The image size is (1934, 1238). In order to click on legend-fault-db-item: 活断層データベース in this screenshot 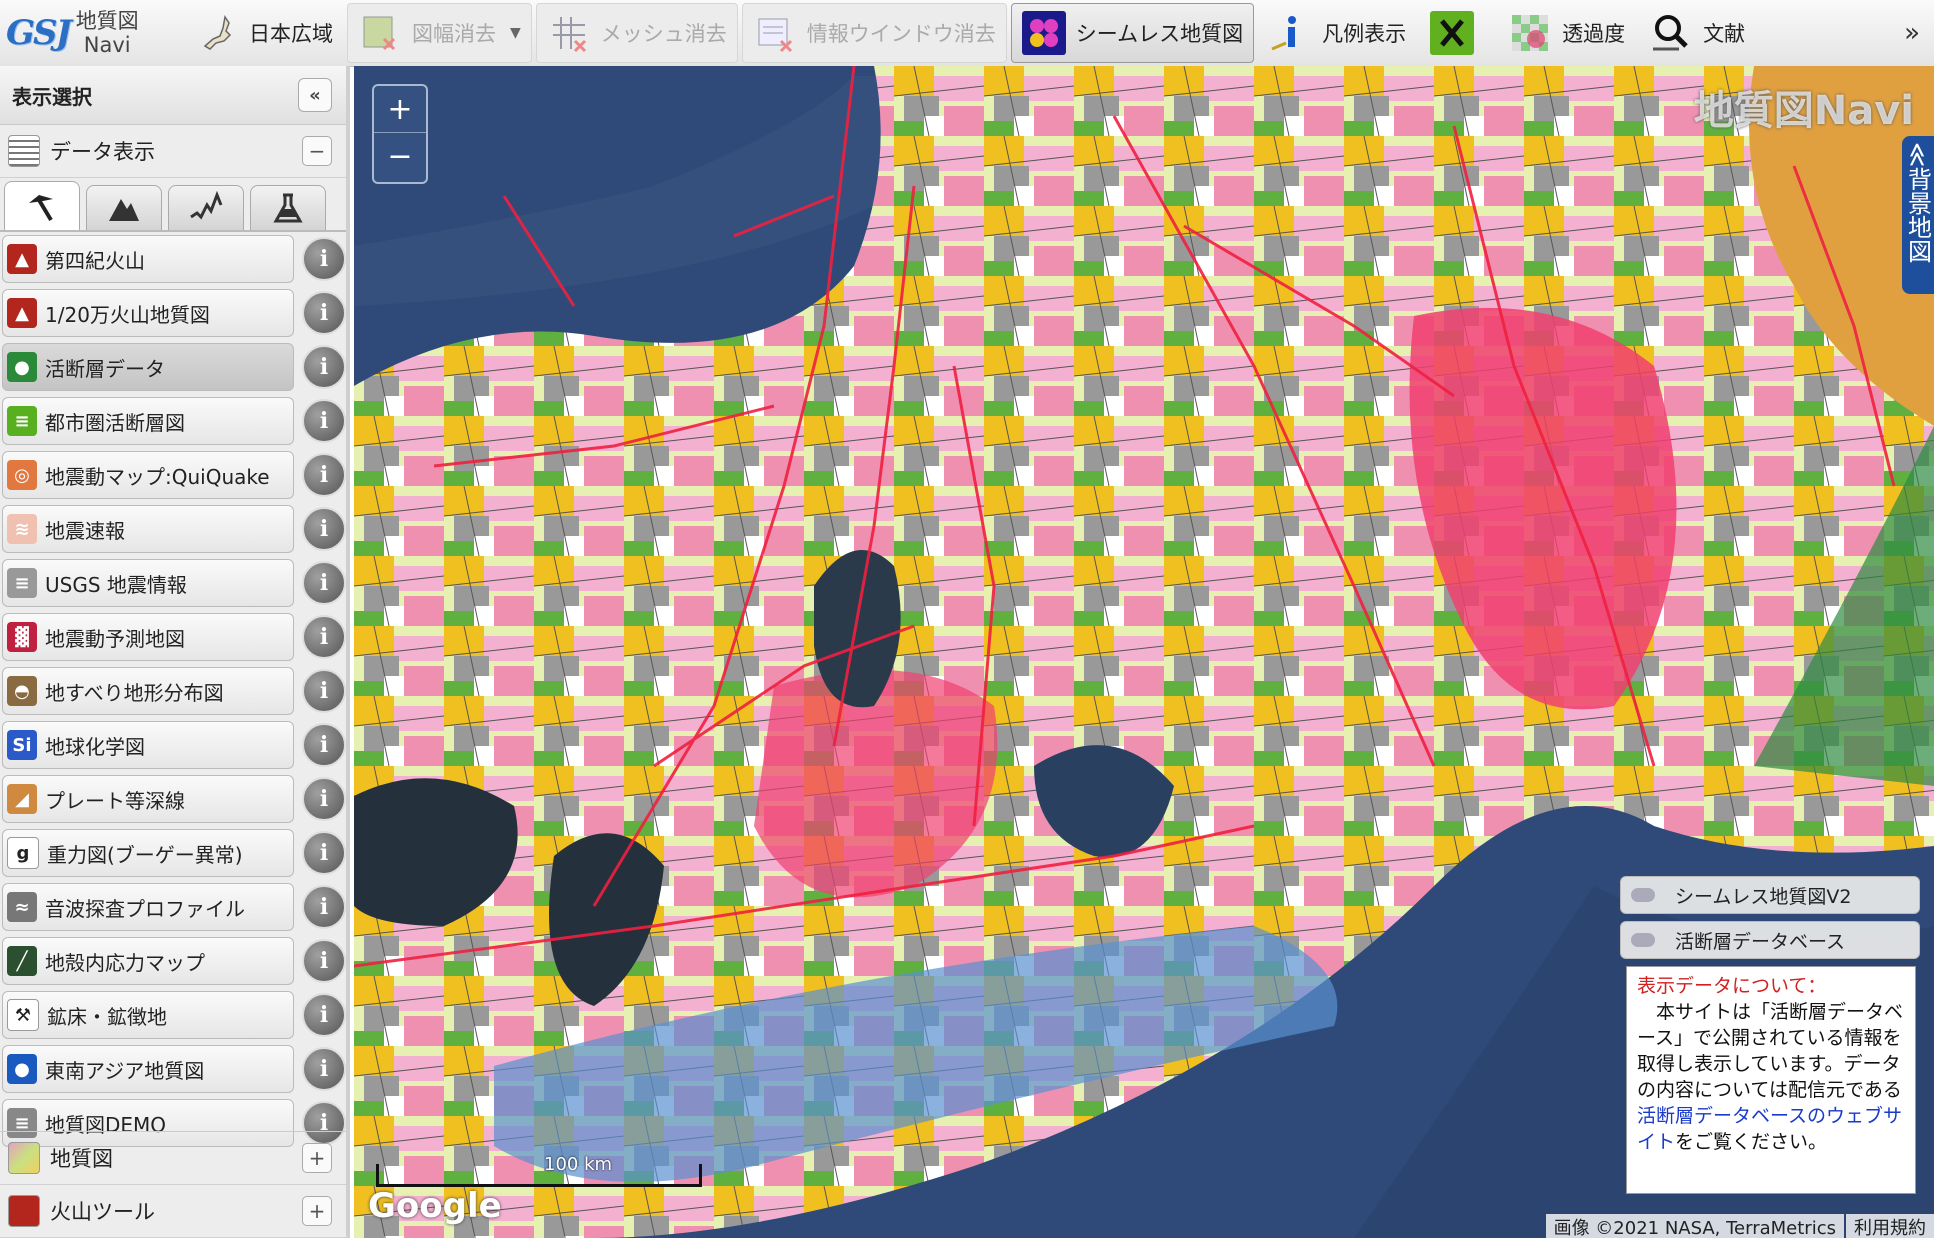, I will do `click(1770, 940)`.